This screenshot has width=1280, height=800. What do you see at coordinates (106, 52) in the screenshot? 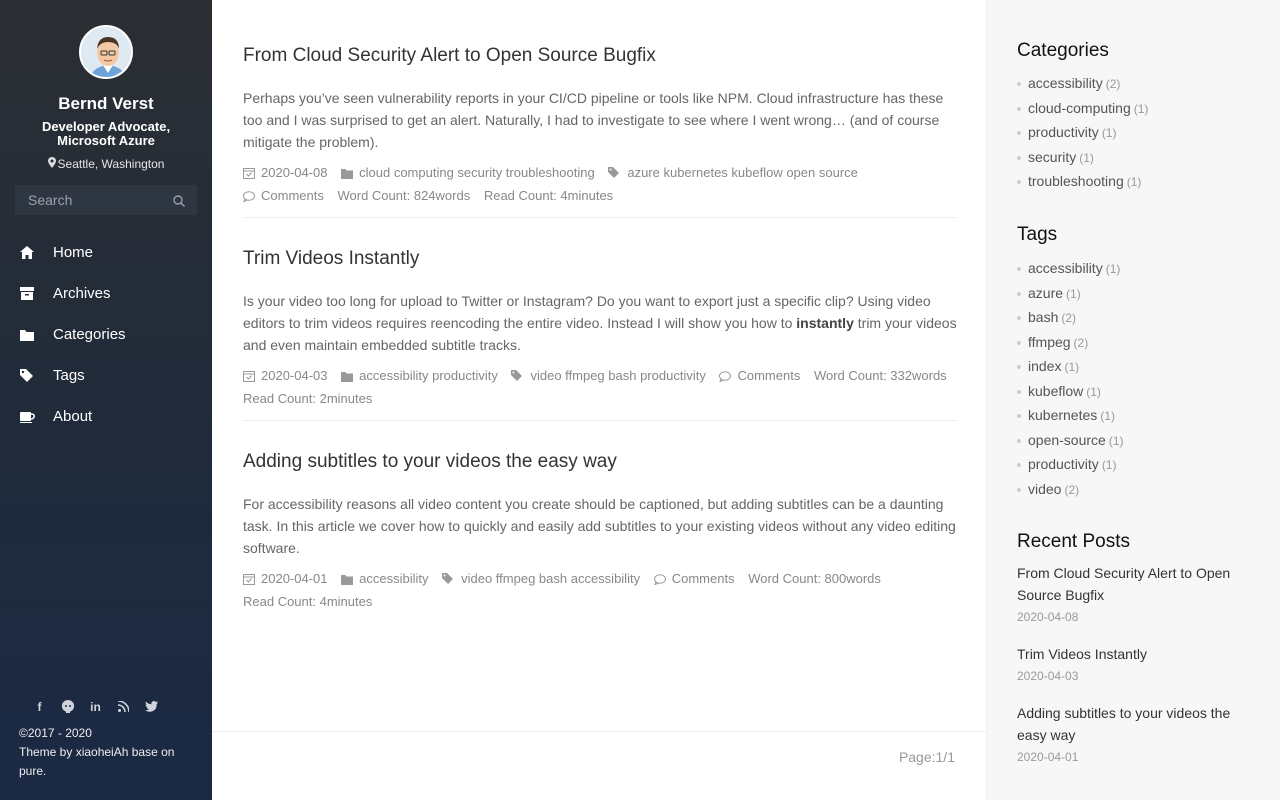
I see `avatar` at bounding box center [106, 52].